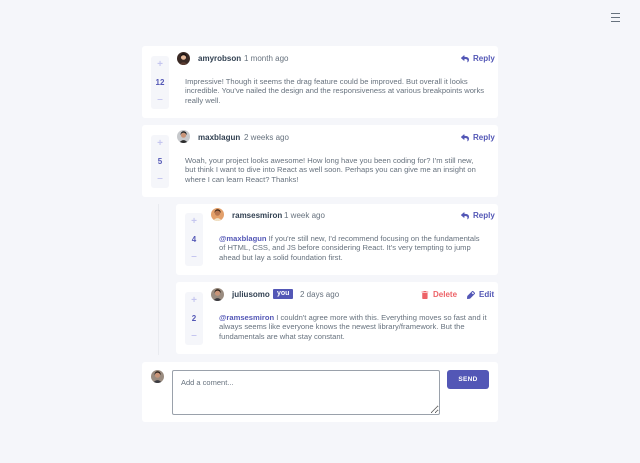 This screenshot has width=640, height=463. Describe the element at coordinates (243, 238) in the screenshot. I see `mention-link: @maxblagun` at that location.